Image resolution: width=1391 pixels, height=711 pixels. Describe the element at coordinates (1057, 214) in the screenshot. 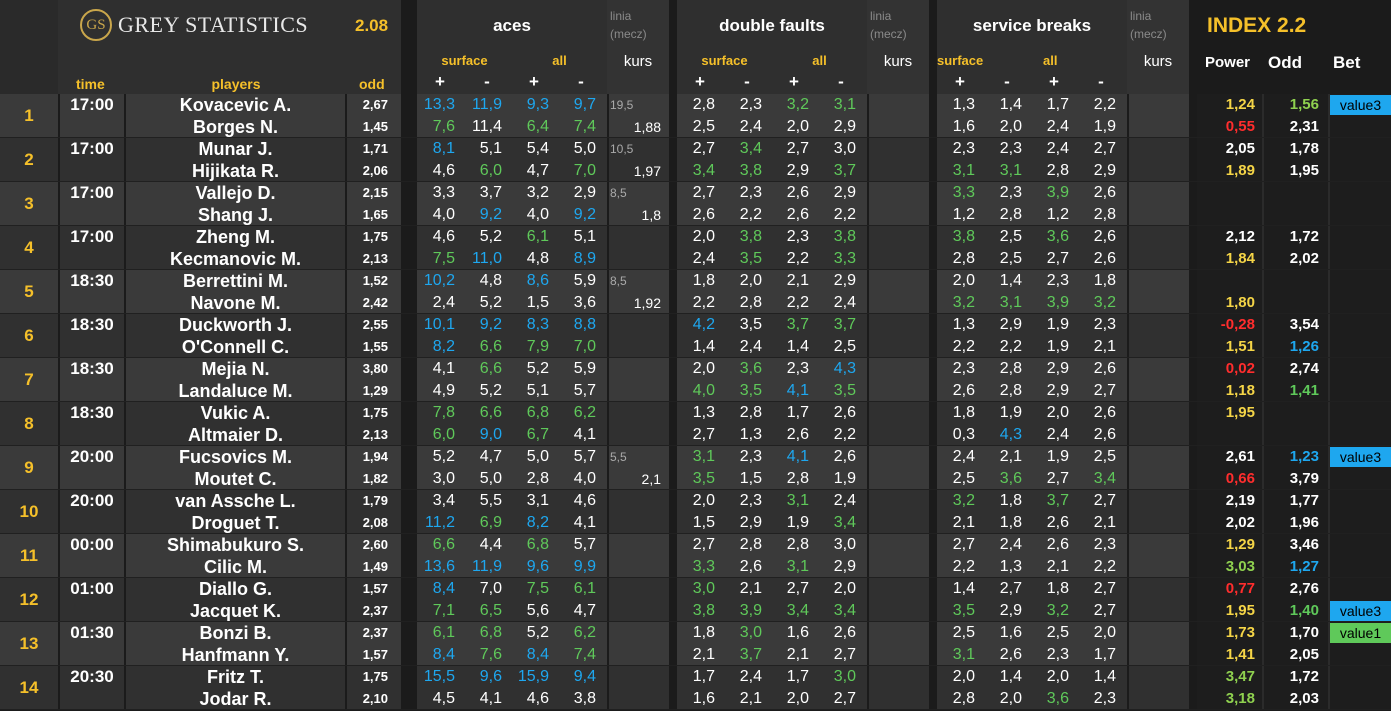

I see `sb-value: 1,2` at that location.